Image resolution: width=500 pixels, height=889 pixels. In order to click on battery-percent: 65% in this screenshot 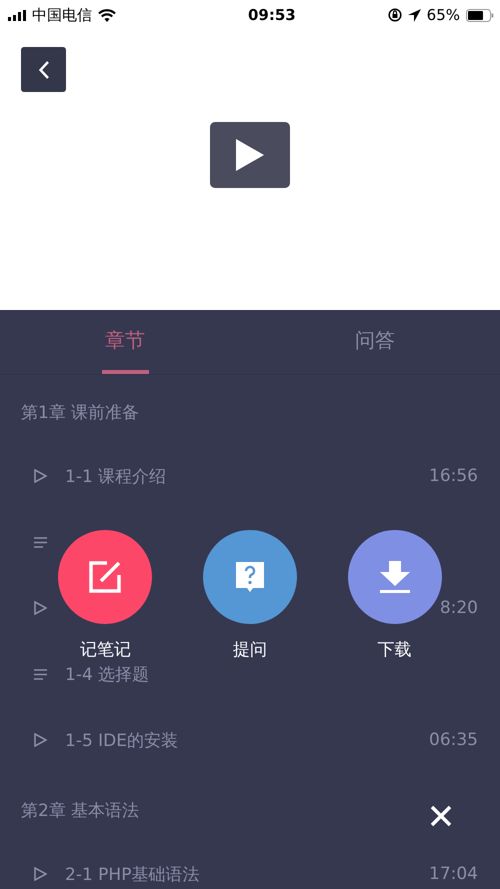, I will do `click(443, 15)`.